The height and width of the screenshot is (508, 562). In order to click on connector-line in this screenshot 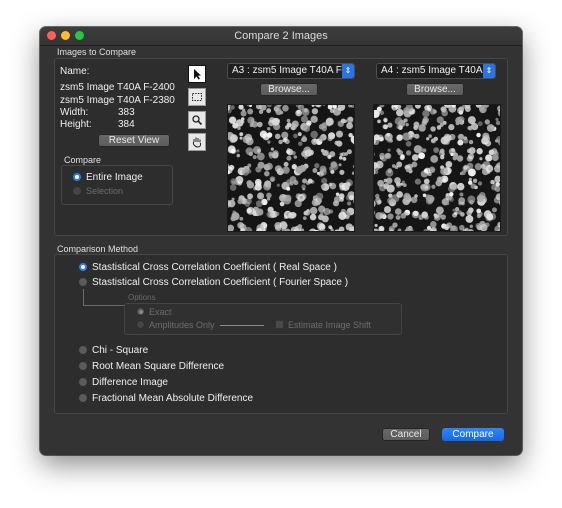, I will do `click(104, 305)`.